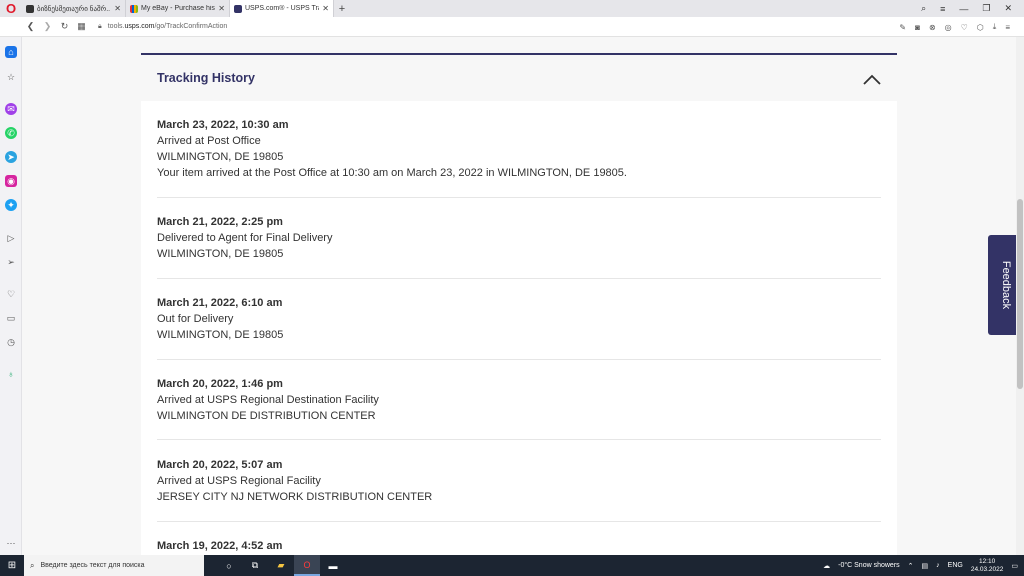 The width and height of the screenshot is (1024, 576). What do you see at coordinates (519, 78) in the screenshot?
I see `tracking-history-header: Tracking History` at bounding box center [519, 78].